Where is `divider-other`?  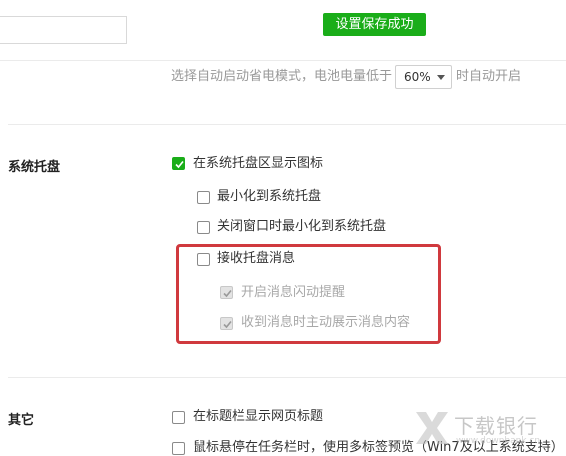
divider-other is located at coordinates (287, 377).